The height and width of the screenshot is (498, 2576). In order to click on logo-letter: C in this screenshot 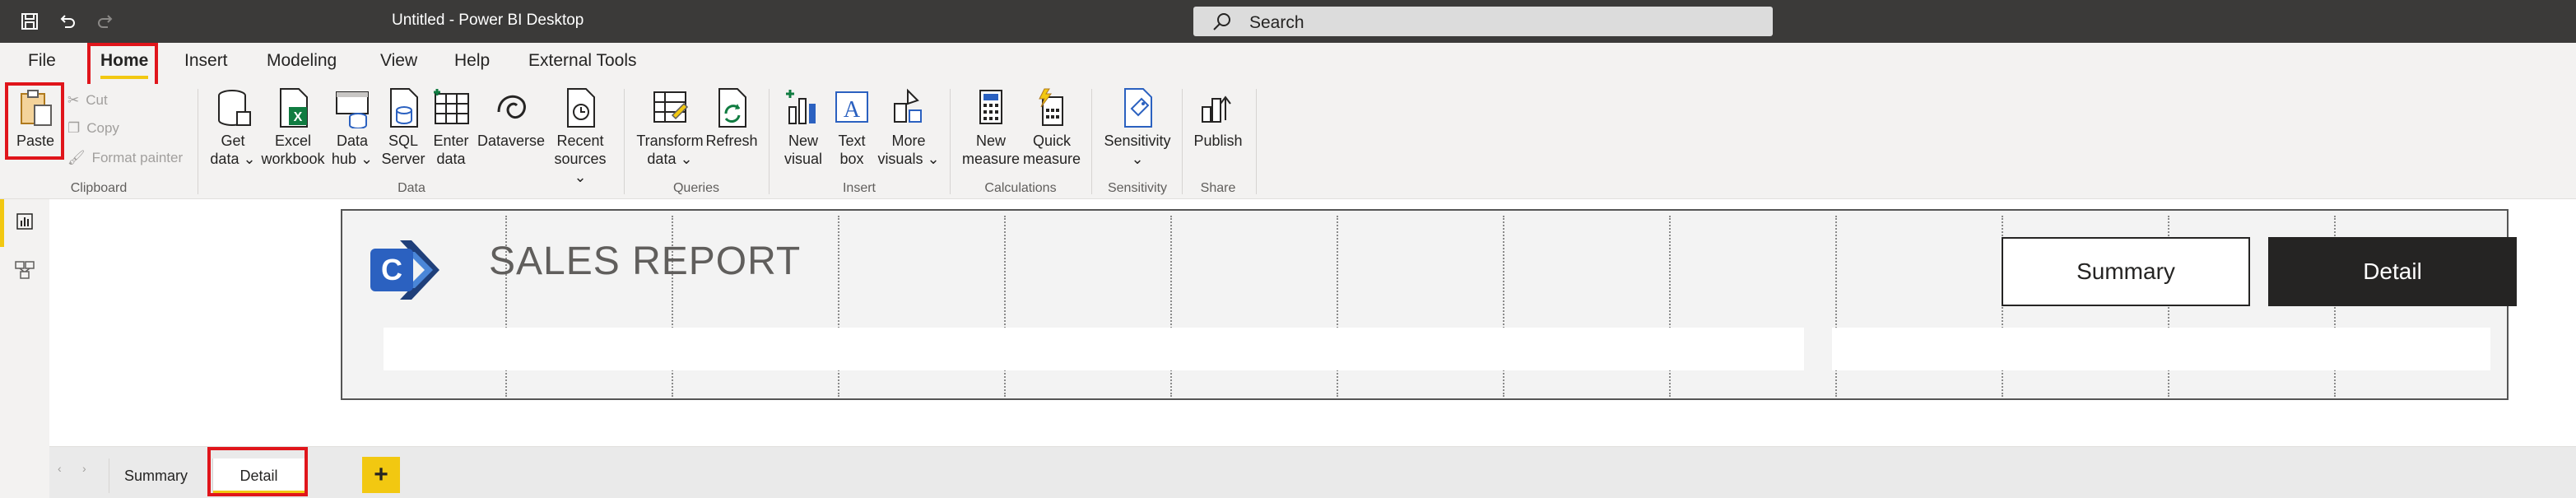, I will do `click(391, 269)`.